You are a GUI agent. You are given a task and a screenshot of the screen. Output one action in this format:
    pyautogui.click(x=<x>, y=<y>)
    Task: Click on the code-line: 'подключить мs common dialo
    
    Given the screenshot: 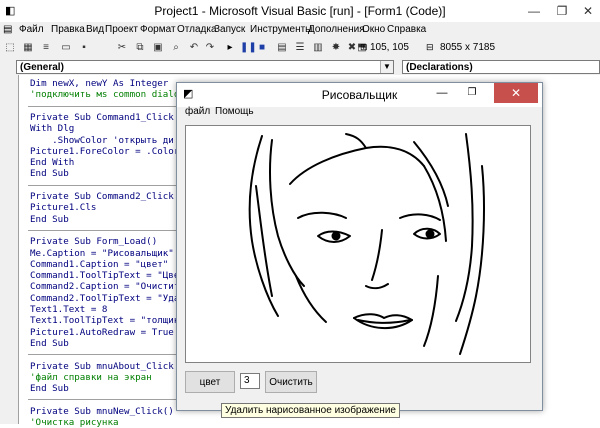 What is the action you would take?
    pyautogui.click(x=104, y=94)
    